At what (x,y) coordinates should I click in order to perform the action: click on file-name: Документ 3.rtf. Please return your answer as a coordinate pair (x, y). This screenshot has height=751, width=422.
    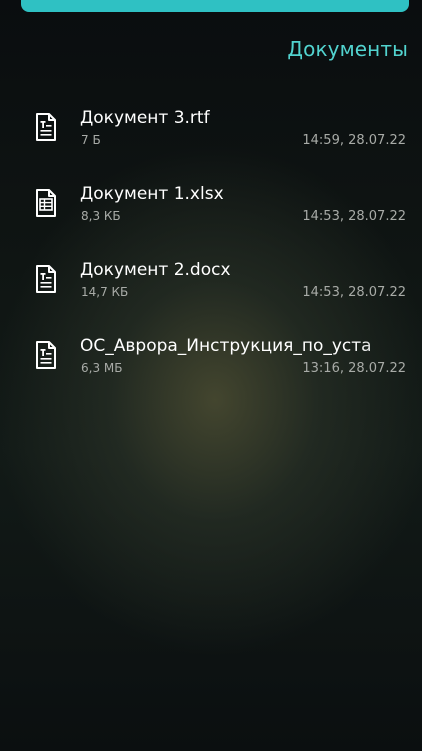
    Looking at the image, I should click on (145, 118).